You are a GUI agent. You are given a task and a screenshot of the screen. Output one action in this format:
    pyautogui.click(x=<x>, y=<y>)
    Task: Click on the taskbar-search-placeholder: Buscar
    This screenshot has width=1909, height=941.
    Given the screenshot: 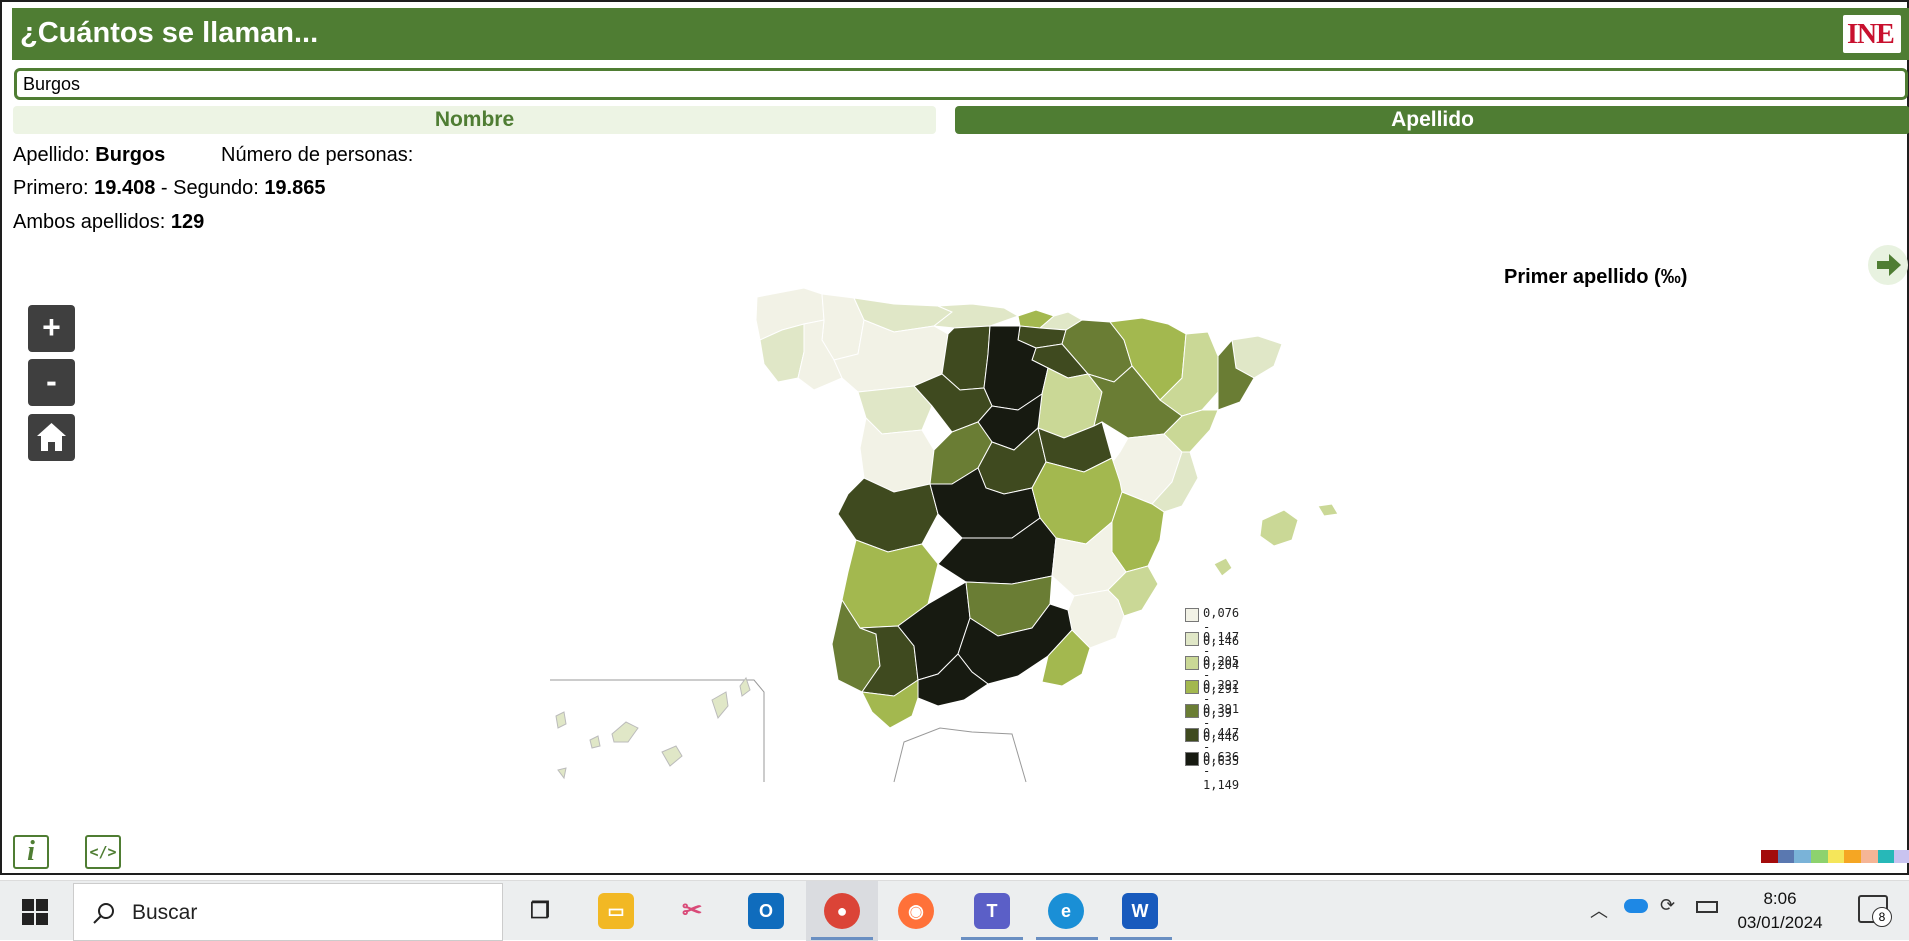 What is the action you would take?
    pyautogui.click(x=164, y=913)
    